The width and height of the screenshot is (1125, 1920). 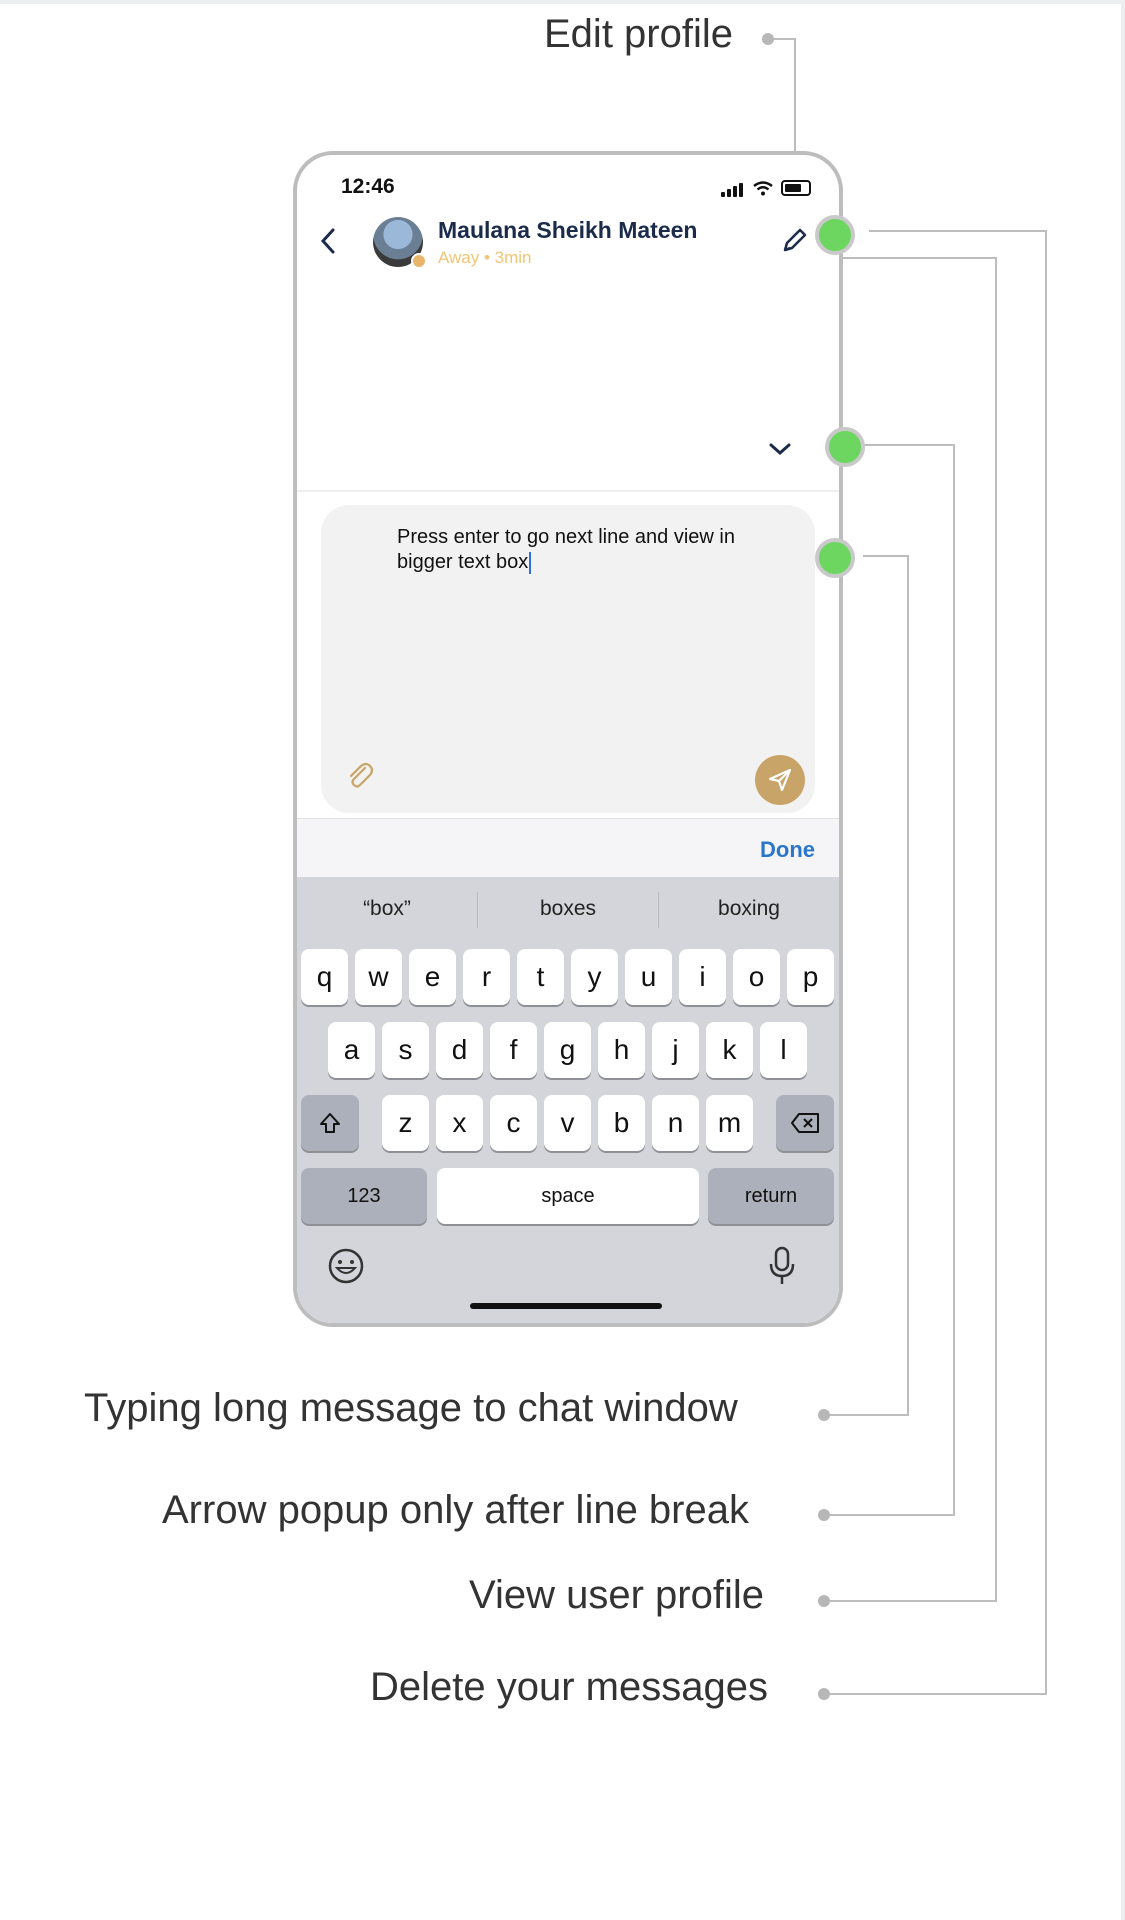 I want to click on annotation-typing-long-message: Typing long message to chat window, so click(x=411, y=1408).